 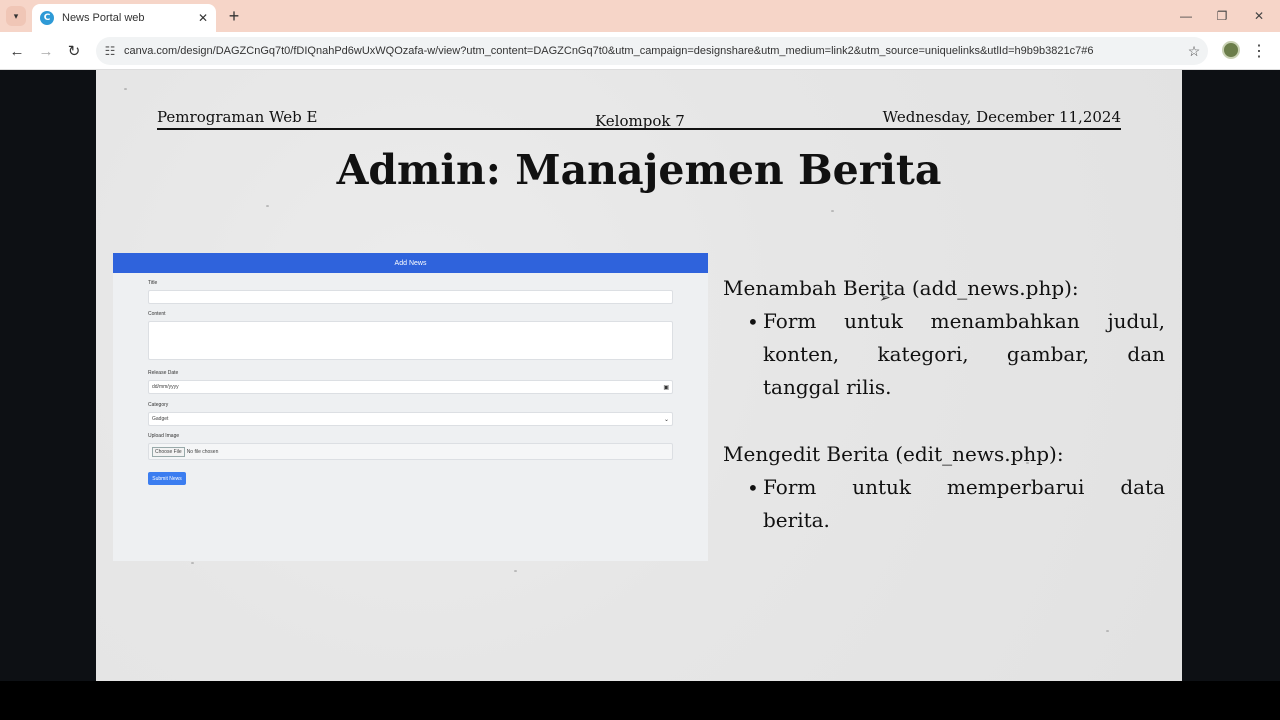 I want to click on release-date-placeholder: dd/mm/yyyy, so click(x=165, y=387).